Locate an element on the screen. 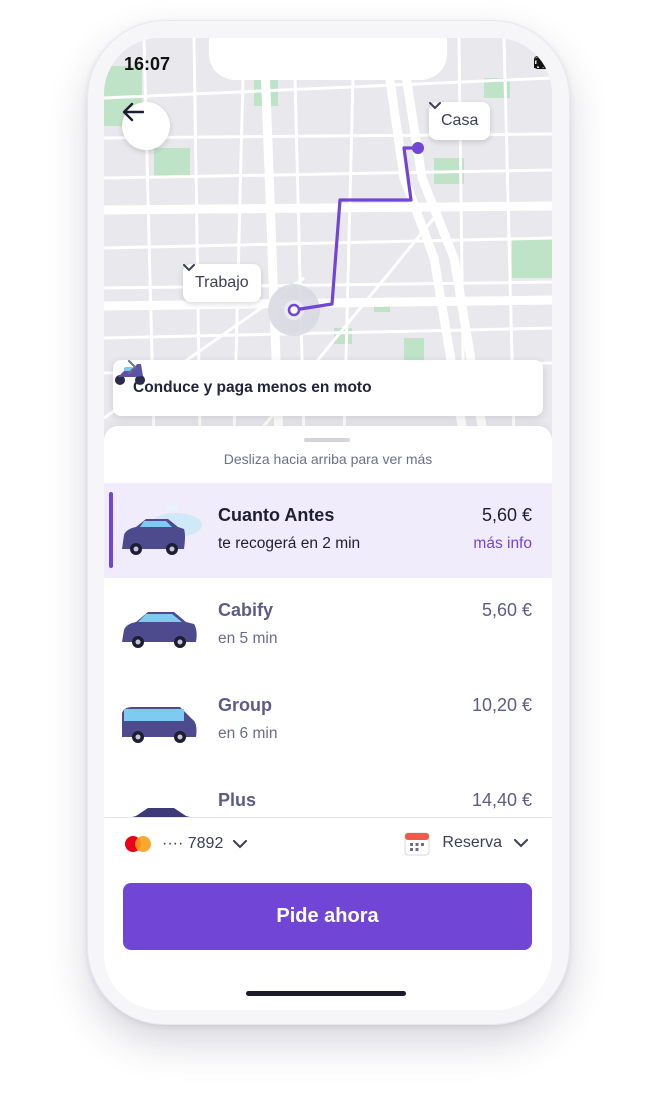  origin-label: Trabajo is located at coordinates (222, 282).